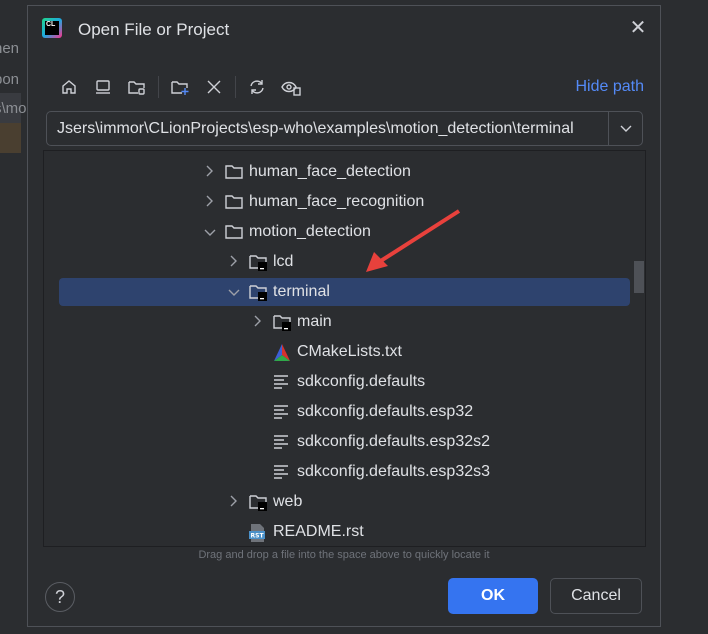 The image size is (708, 634). Describe the element at coordinates (639, 277) in the screenshot. I see `scrollbar` at that location.